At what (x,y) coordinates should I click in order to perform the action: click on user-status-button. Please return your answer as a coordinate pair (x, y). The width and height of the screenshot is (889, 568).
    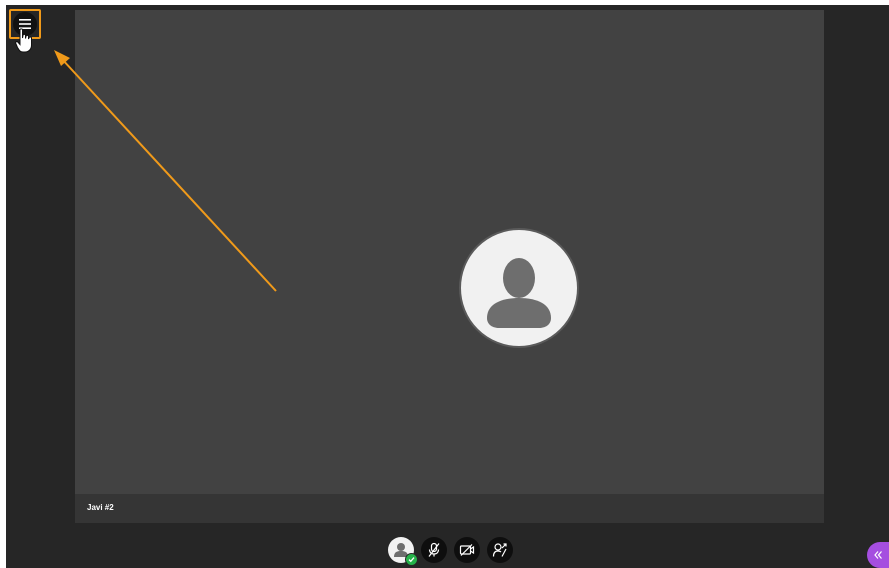
    Looking at the image, I should click on (403, 551).